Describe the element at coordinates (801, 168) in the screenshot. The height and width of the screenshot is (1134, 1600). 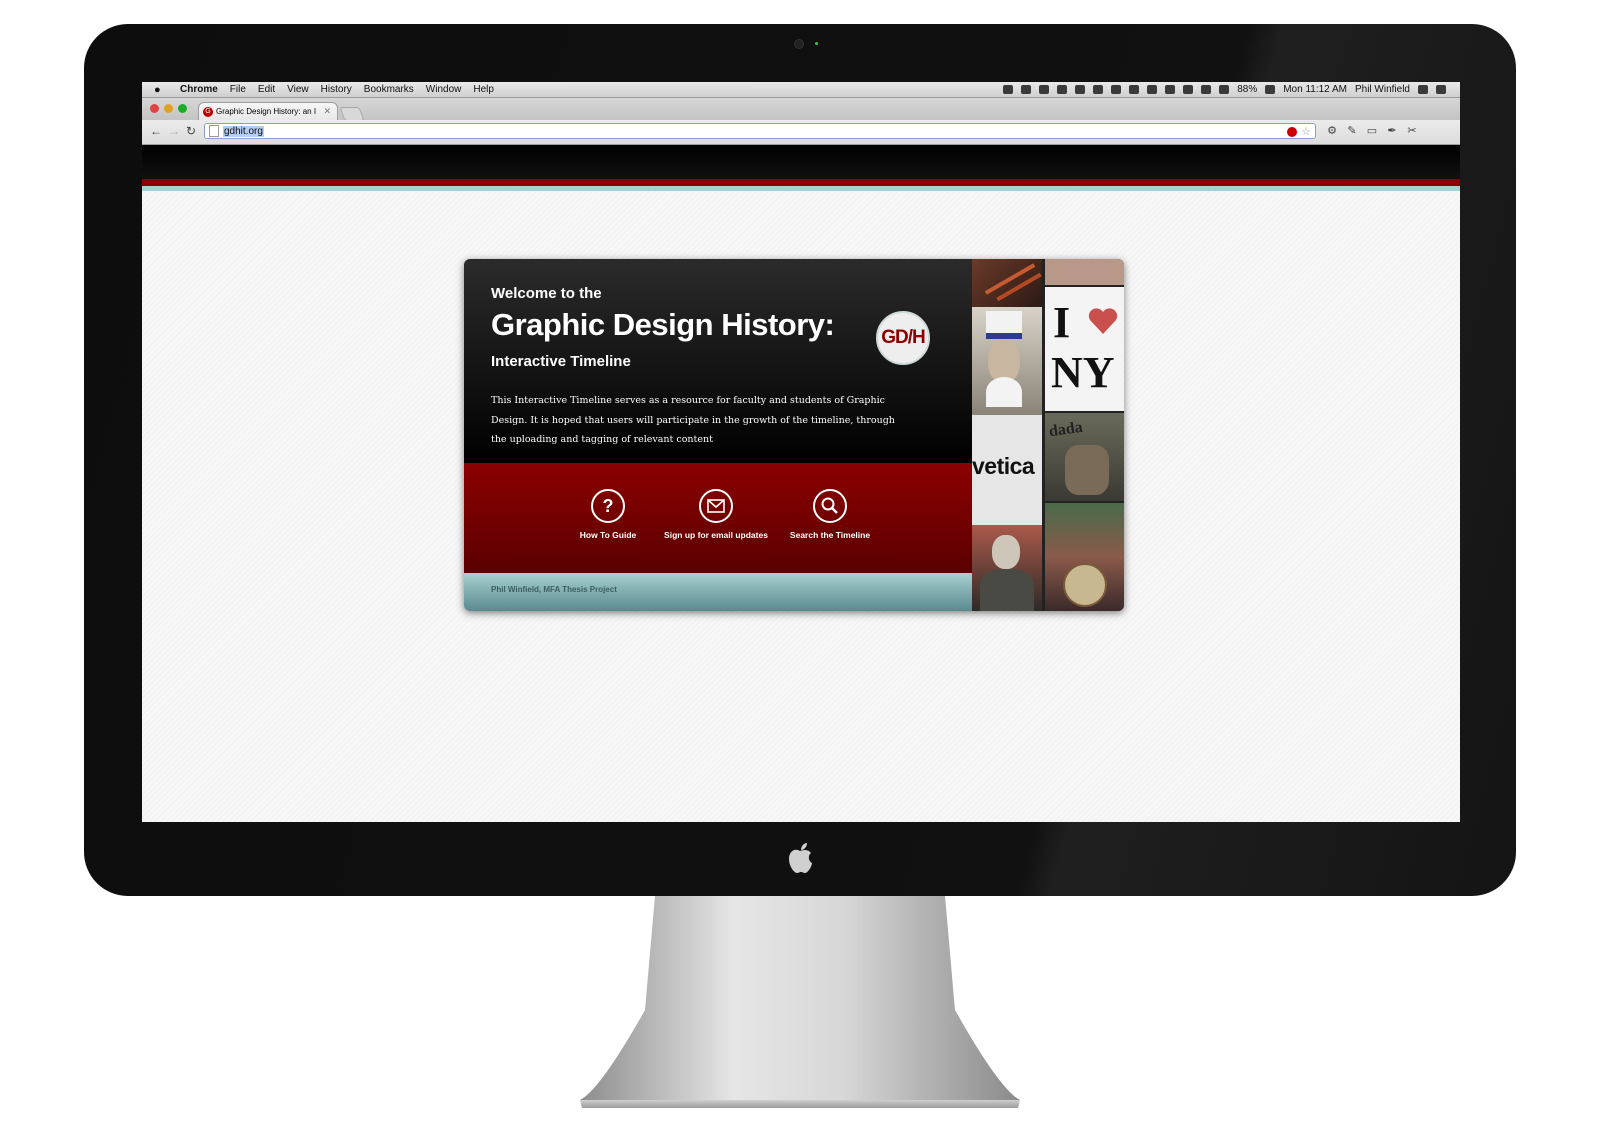
I see `site-header-bar` at that location.